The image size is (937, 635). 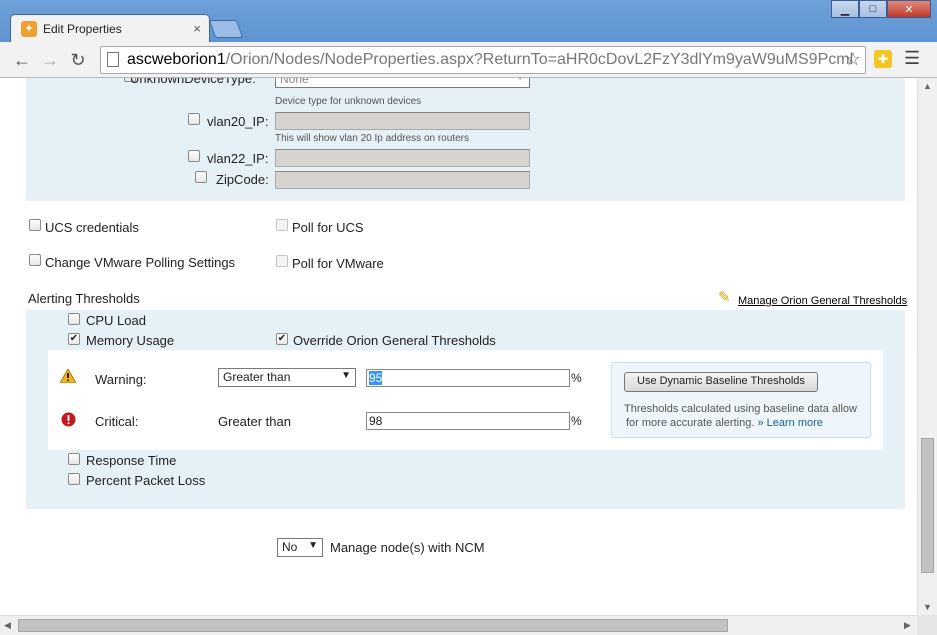 What do you see at coordinates (7, 625) in the screenshot?
I see `scroll-left-icon: ◀` at bounding box center [7, 625].